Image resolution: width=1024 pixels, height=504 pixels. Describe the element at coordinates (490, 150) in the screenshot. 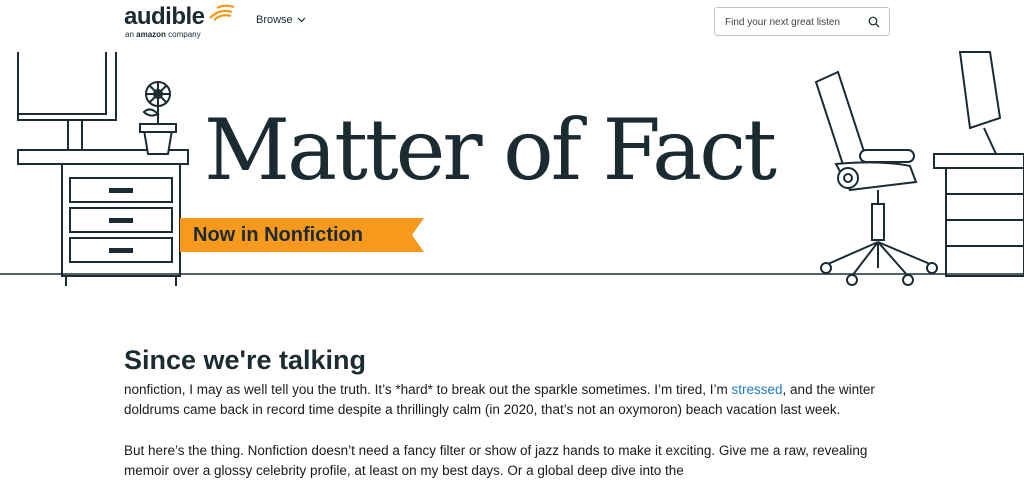

I see `hero-title: Matter of Fact` at that location.